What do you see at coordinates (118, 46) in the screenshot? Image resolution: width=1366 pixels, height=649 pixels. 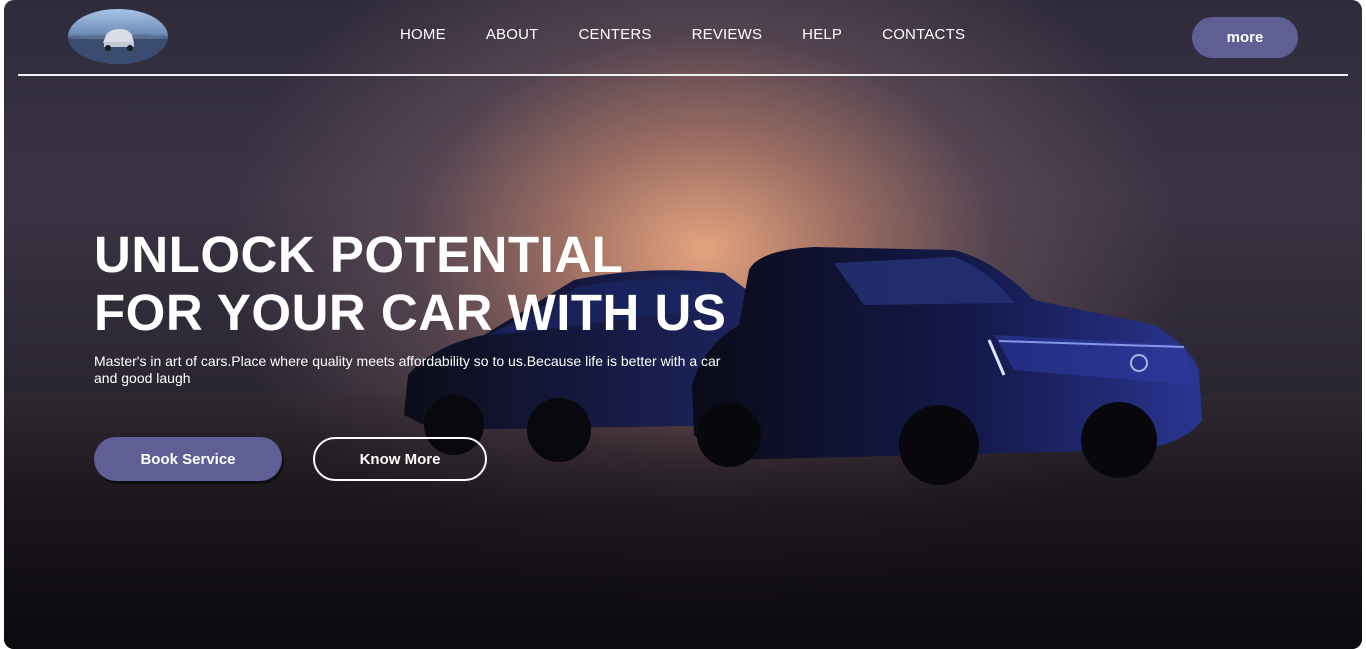 I see `car-logo-icon` at bounding box center [118, 46].